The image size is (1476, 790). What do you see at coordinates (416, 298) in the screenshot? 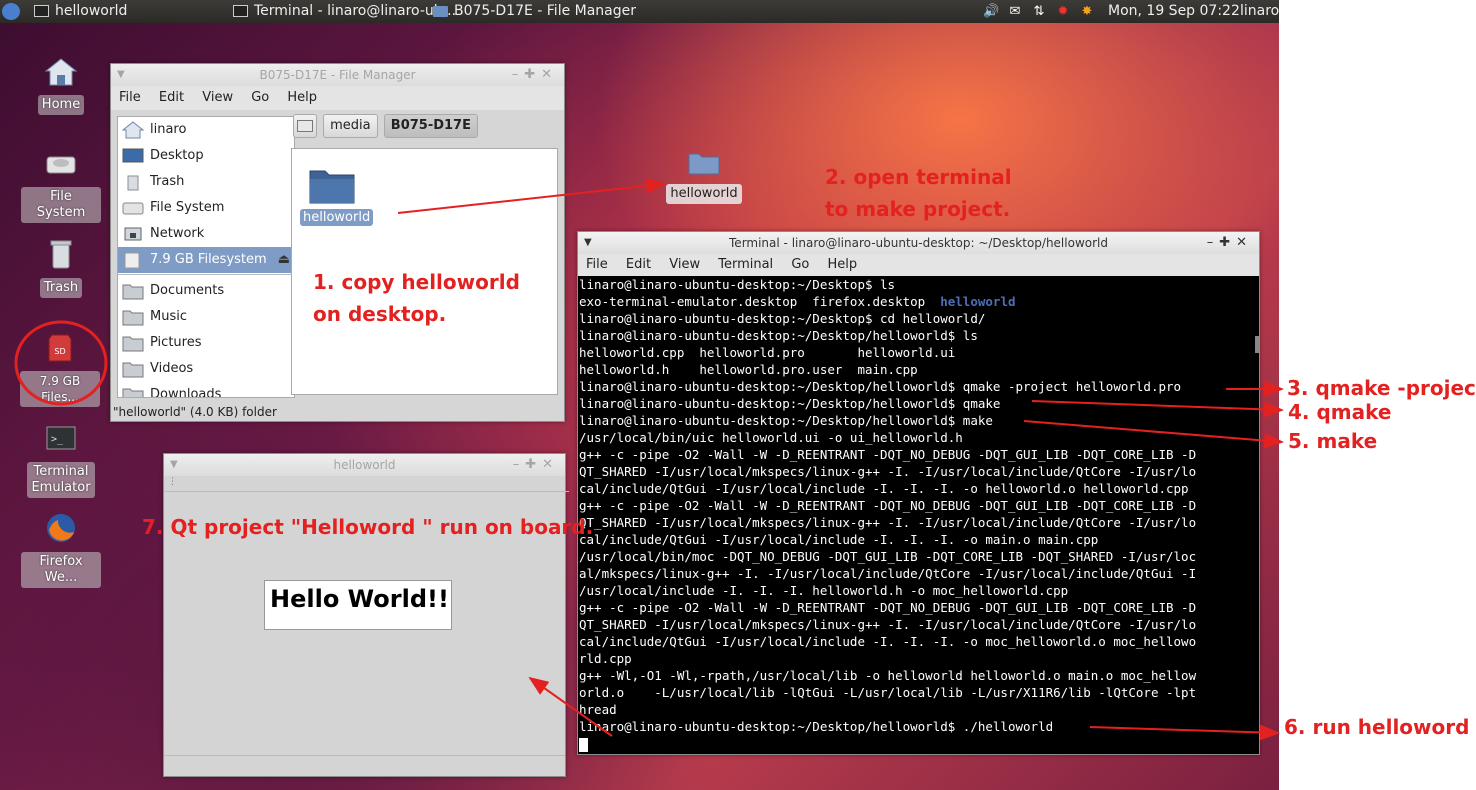
I see `annotation-step1: 1. copy helloworld on desktop.` at bounding box center [416, 298].